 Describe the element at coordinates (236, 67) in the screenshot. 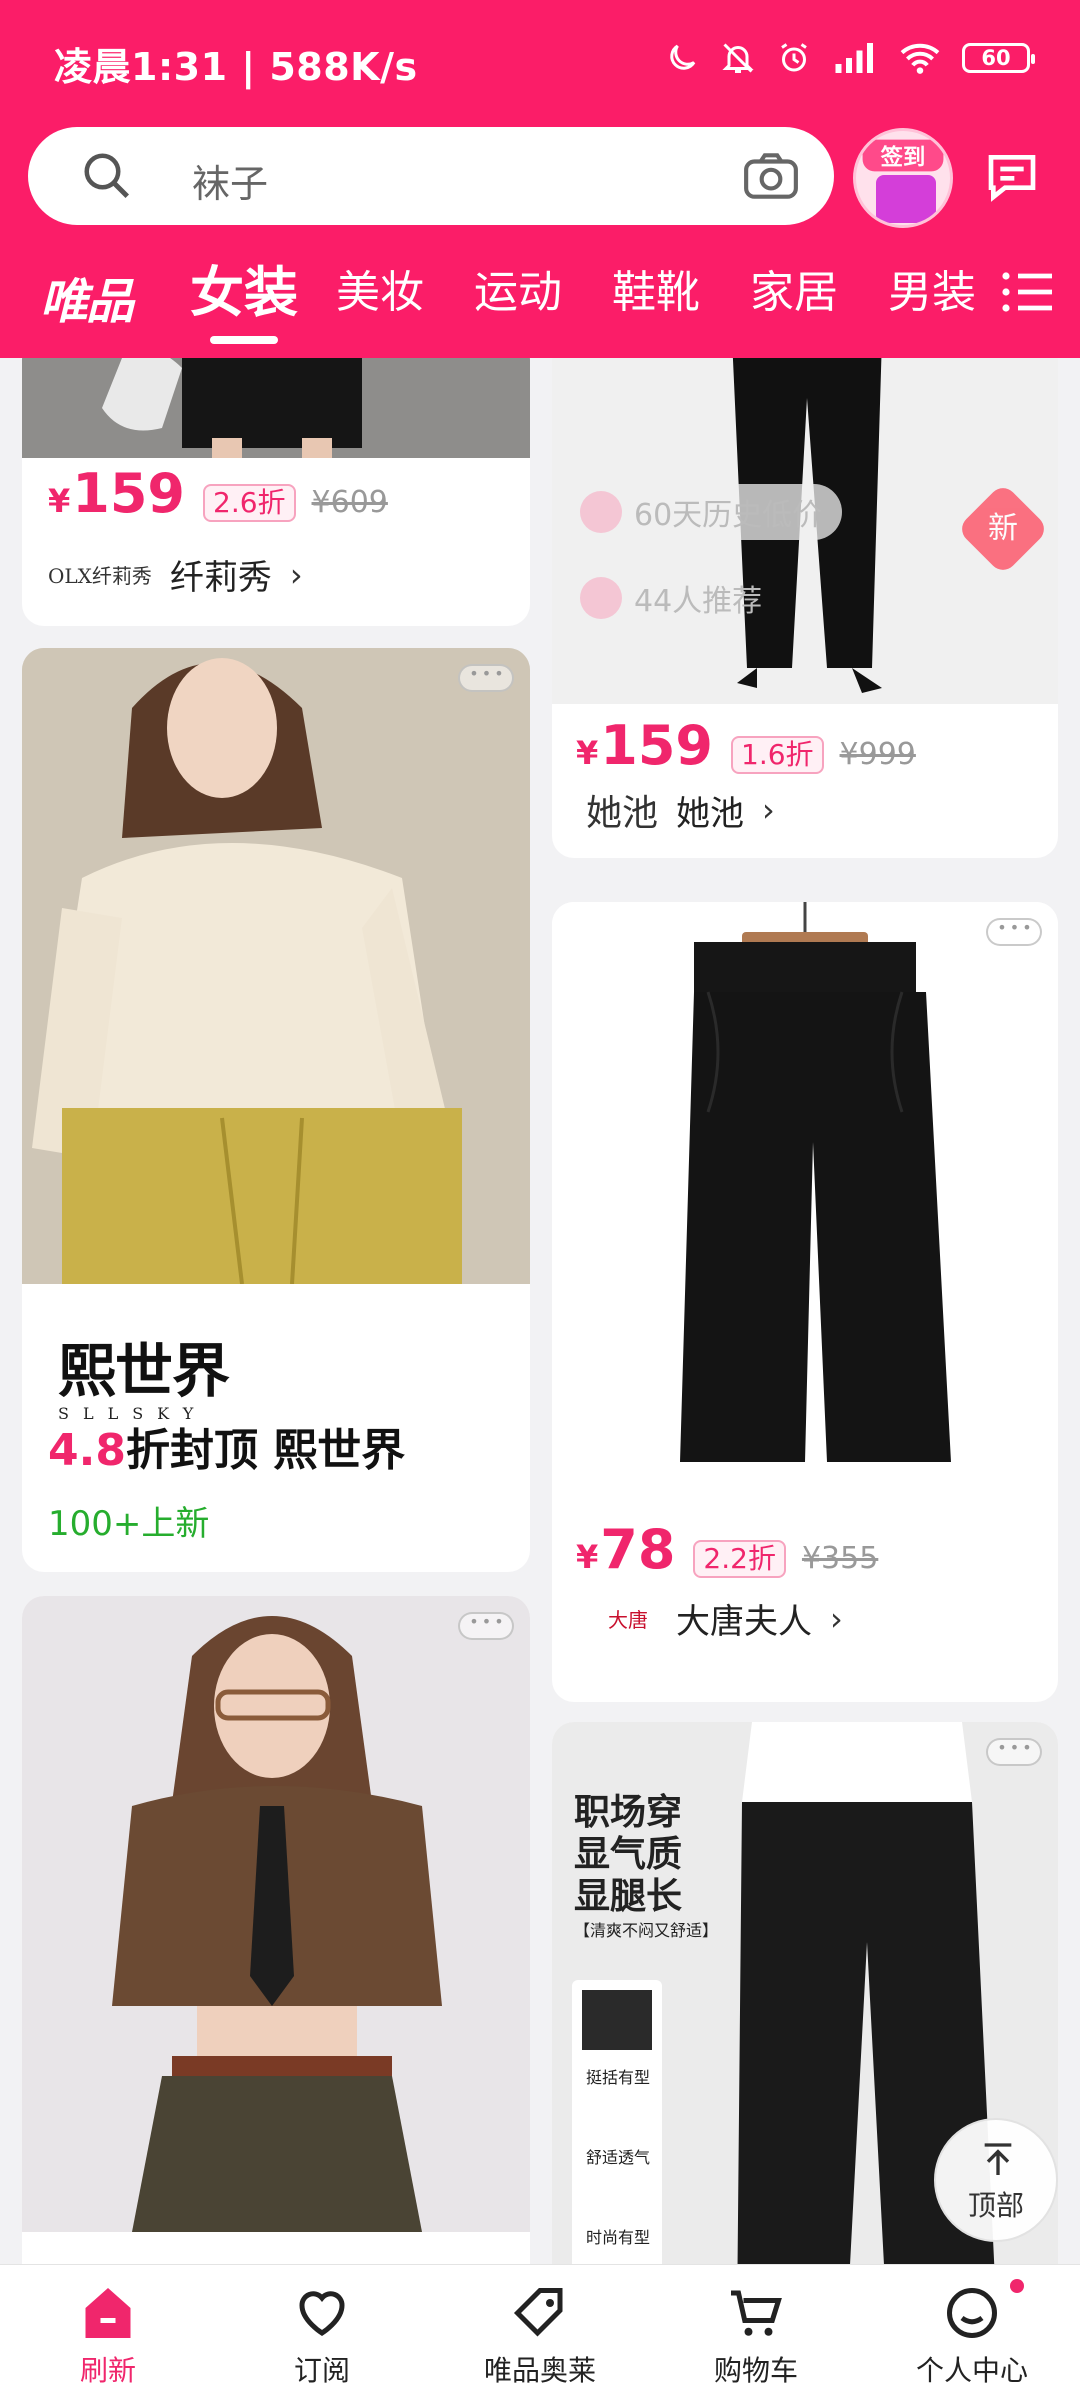

I see `status-time: 凌晨1:31 | 588K/s` at that location.